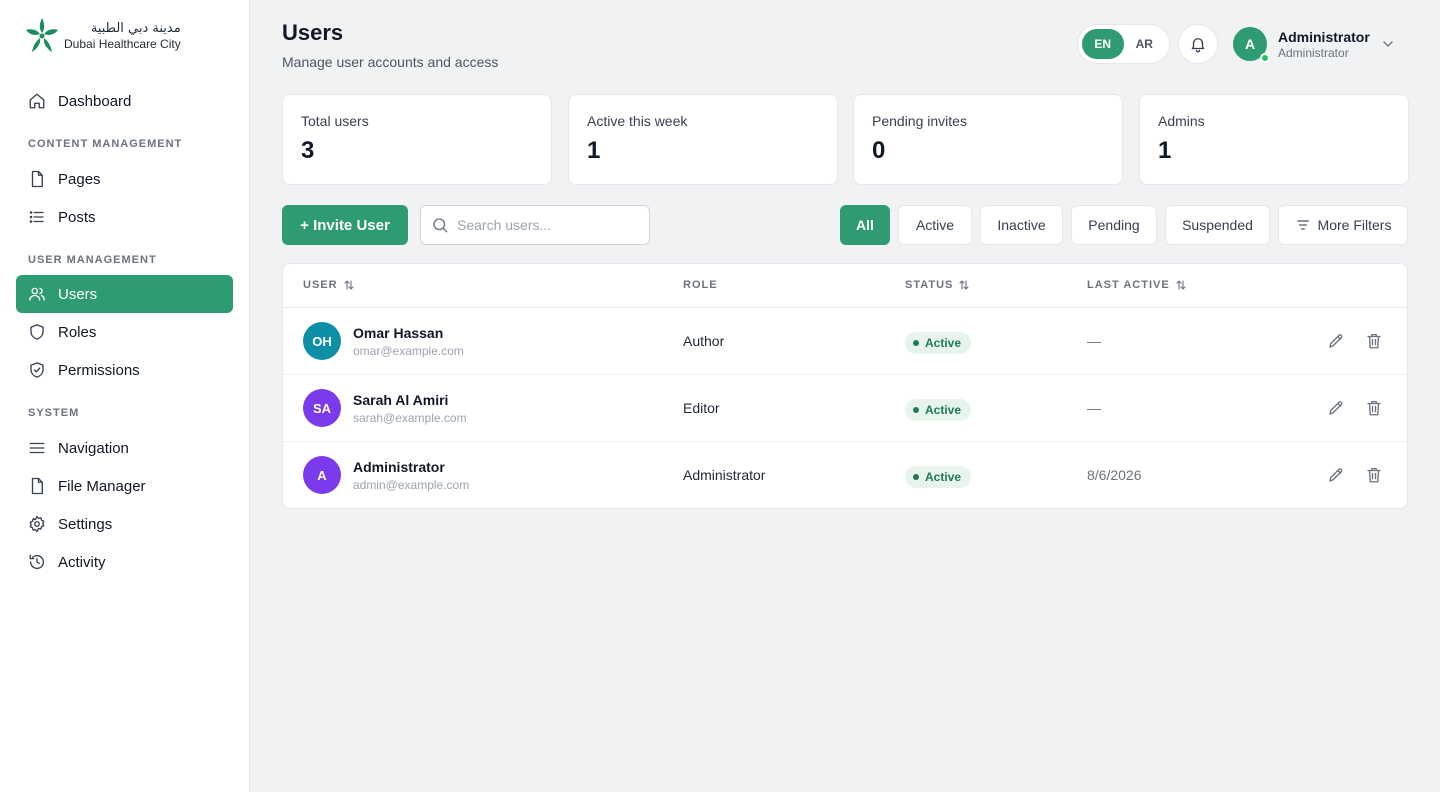  Describe the element at coordinates (124, 332) in the screenshot. I see `sidebar-item-roles: Roles` at that location.